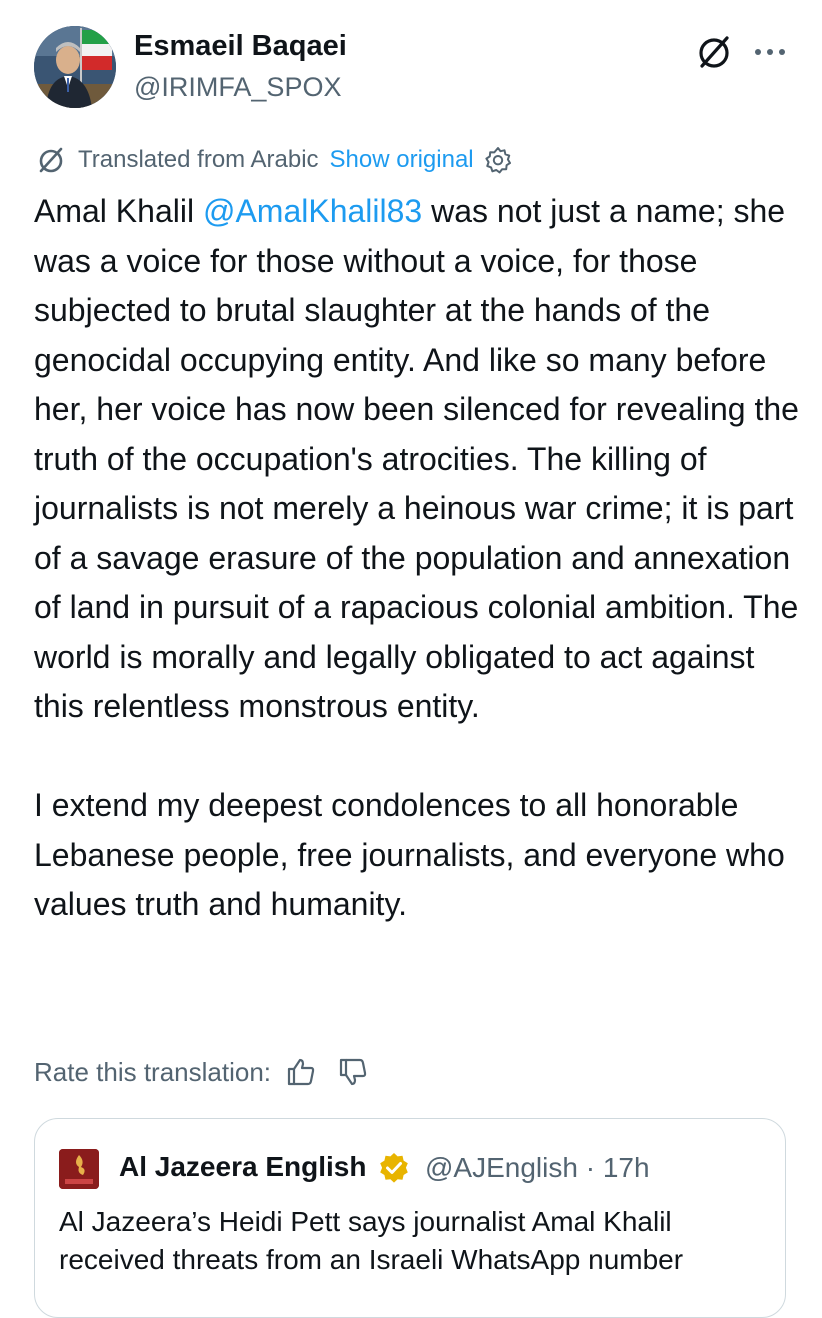  Describe the element at coordinates (79, 1169) in the screenshot. I see `quoted-author-avatar` at that location.